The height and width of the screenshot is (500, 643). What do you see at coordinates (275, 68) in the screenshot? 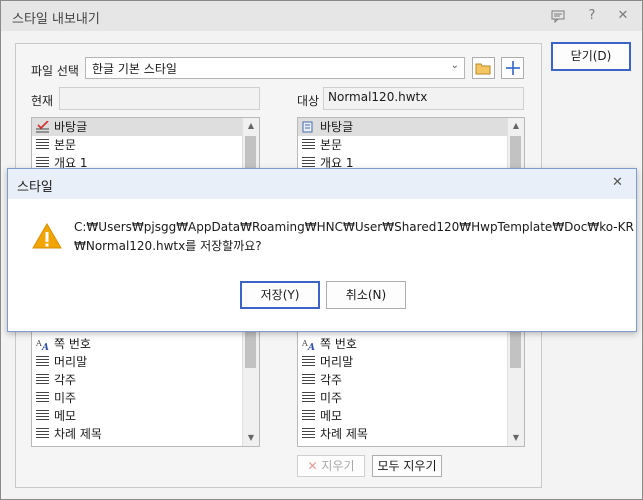
I see `file-select-combo: 한글 기본 스타일 ⌄` at bounding box center [275, 68].